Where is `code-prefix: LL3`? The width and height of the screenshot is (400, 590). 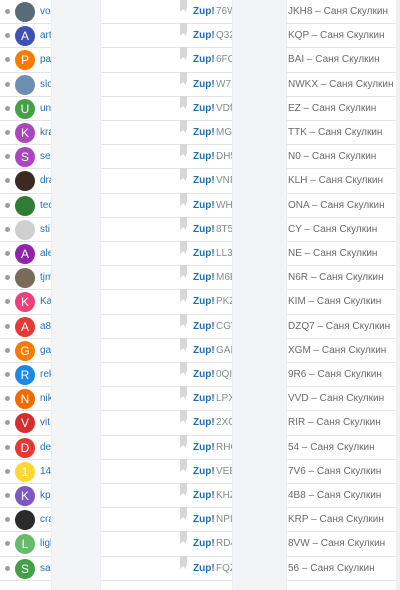 code-prefix: LL3 is located at coordinates (224, 253).